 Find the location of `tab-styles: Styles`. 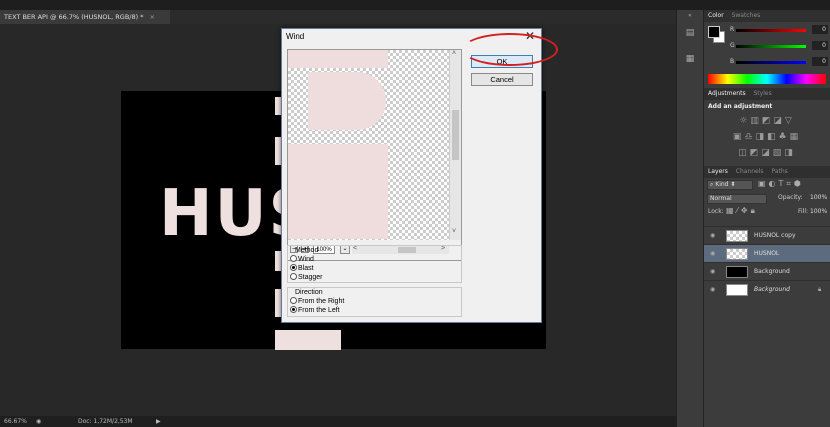

tab-styles: Styles is located at coordinates (763, 93).